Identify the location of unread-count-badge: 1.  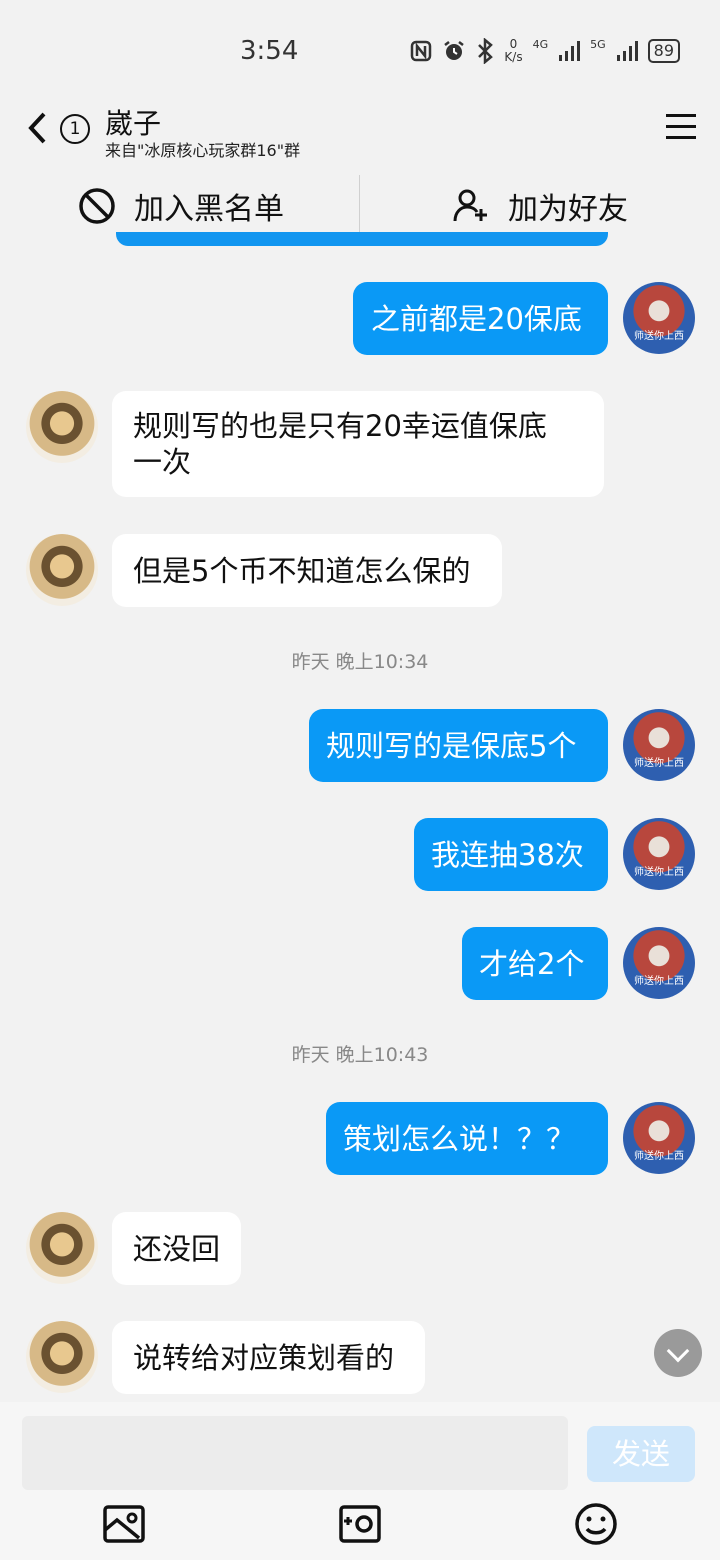
(75, 129).